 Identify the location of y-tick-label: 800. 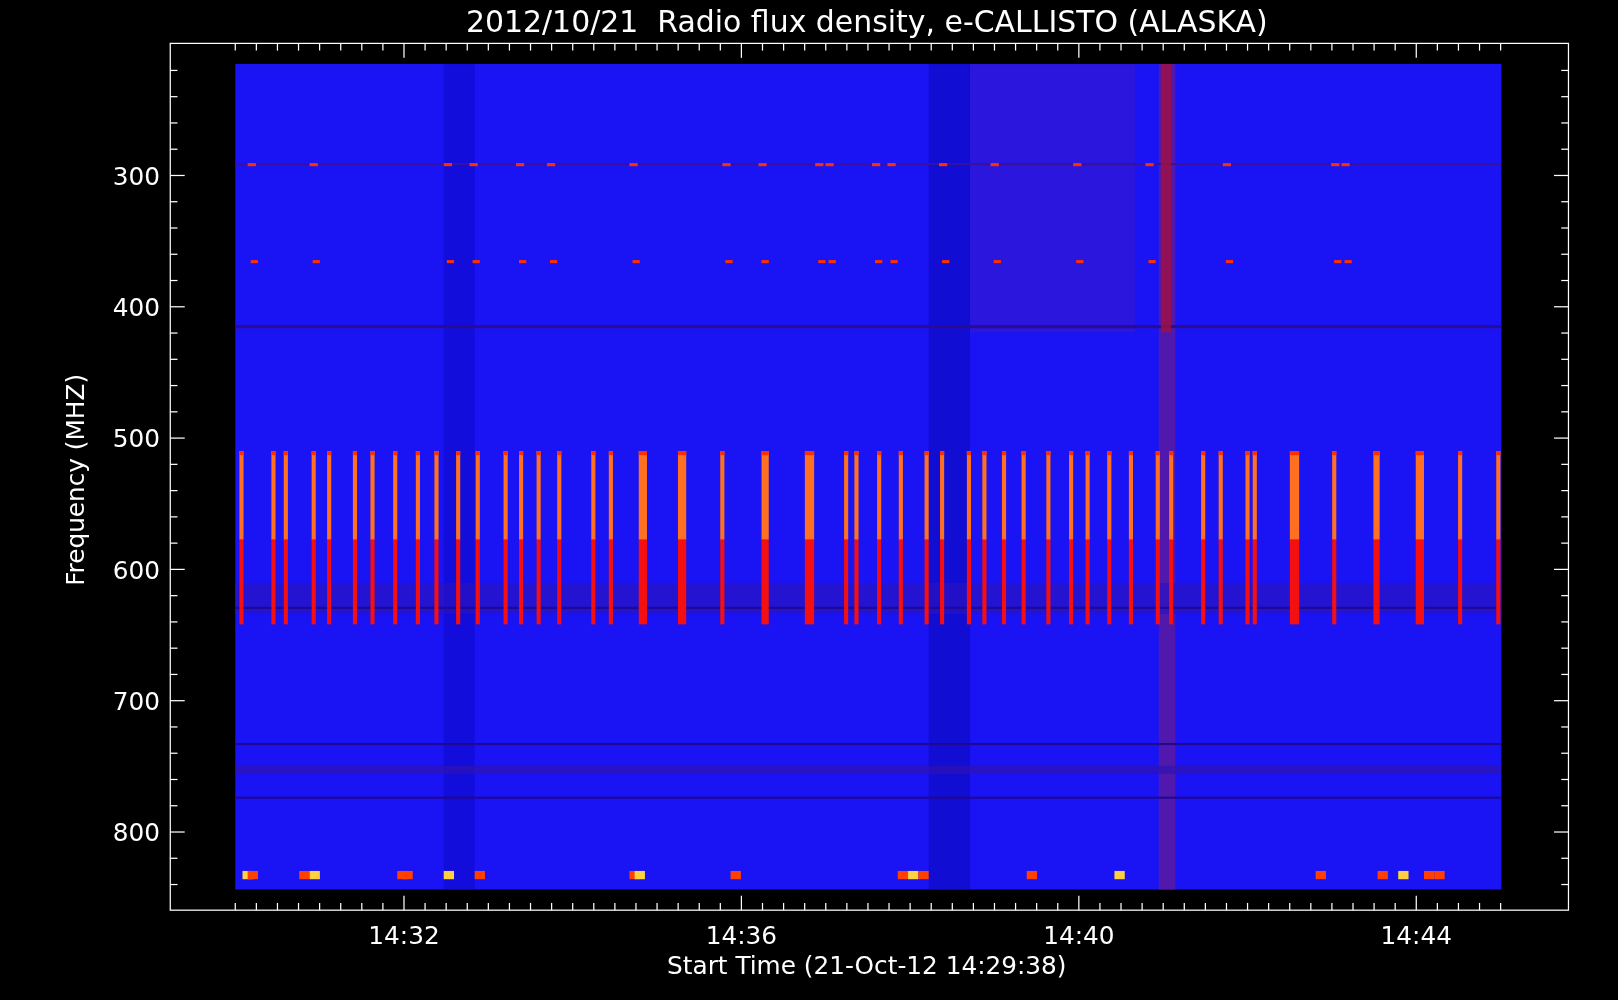
(136, 833).